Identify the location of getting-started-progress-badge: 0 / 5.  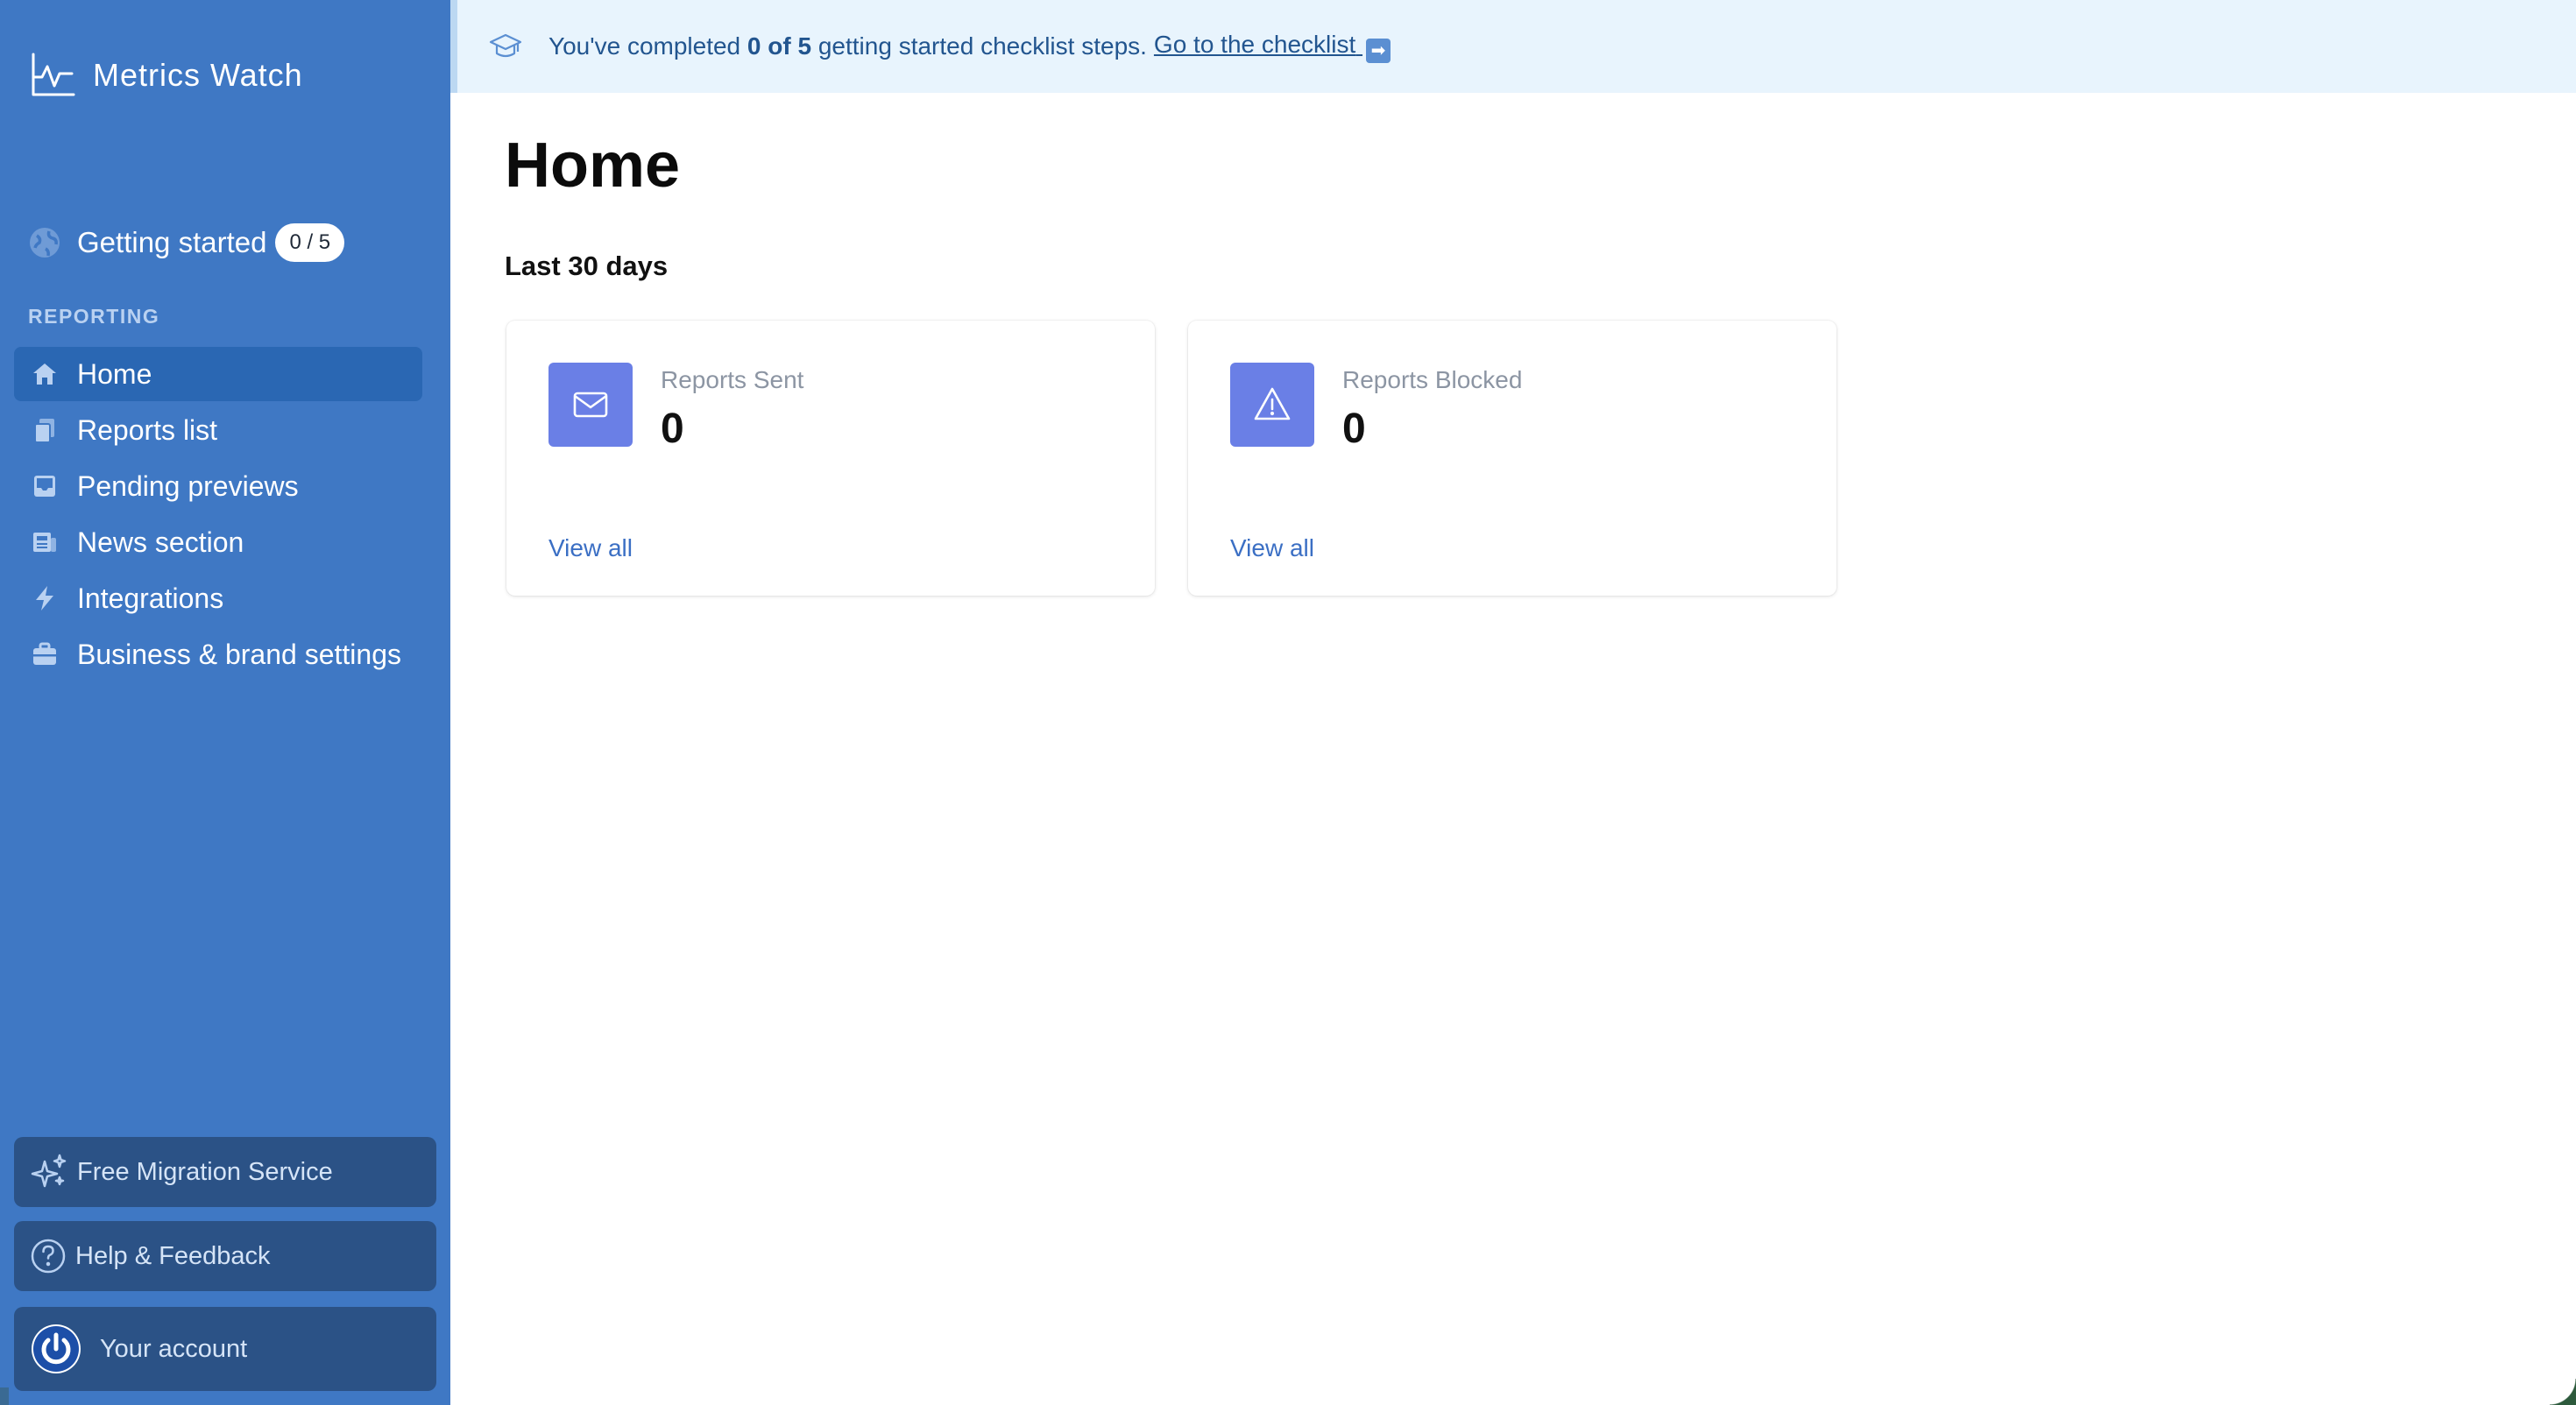
(310, 243).